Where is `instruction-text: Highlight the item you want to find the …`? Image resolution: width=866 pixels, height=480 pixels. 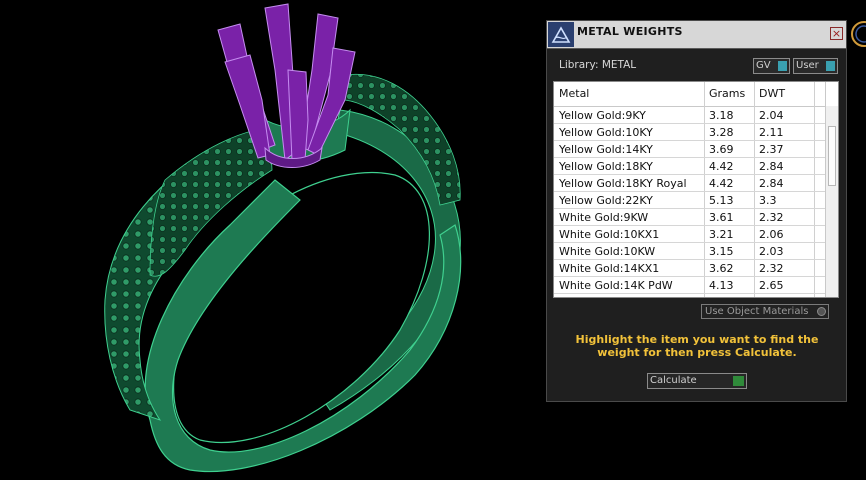
instruction-text: Highlight the item you want to find the … is located at coordinates (697, 346).